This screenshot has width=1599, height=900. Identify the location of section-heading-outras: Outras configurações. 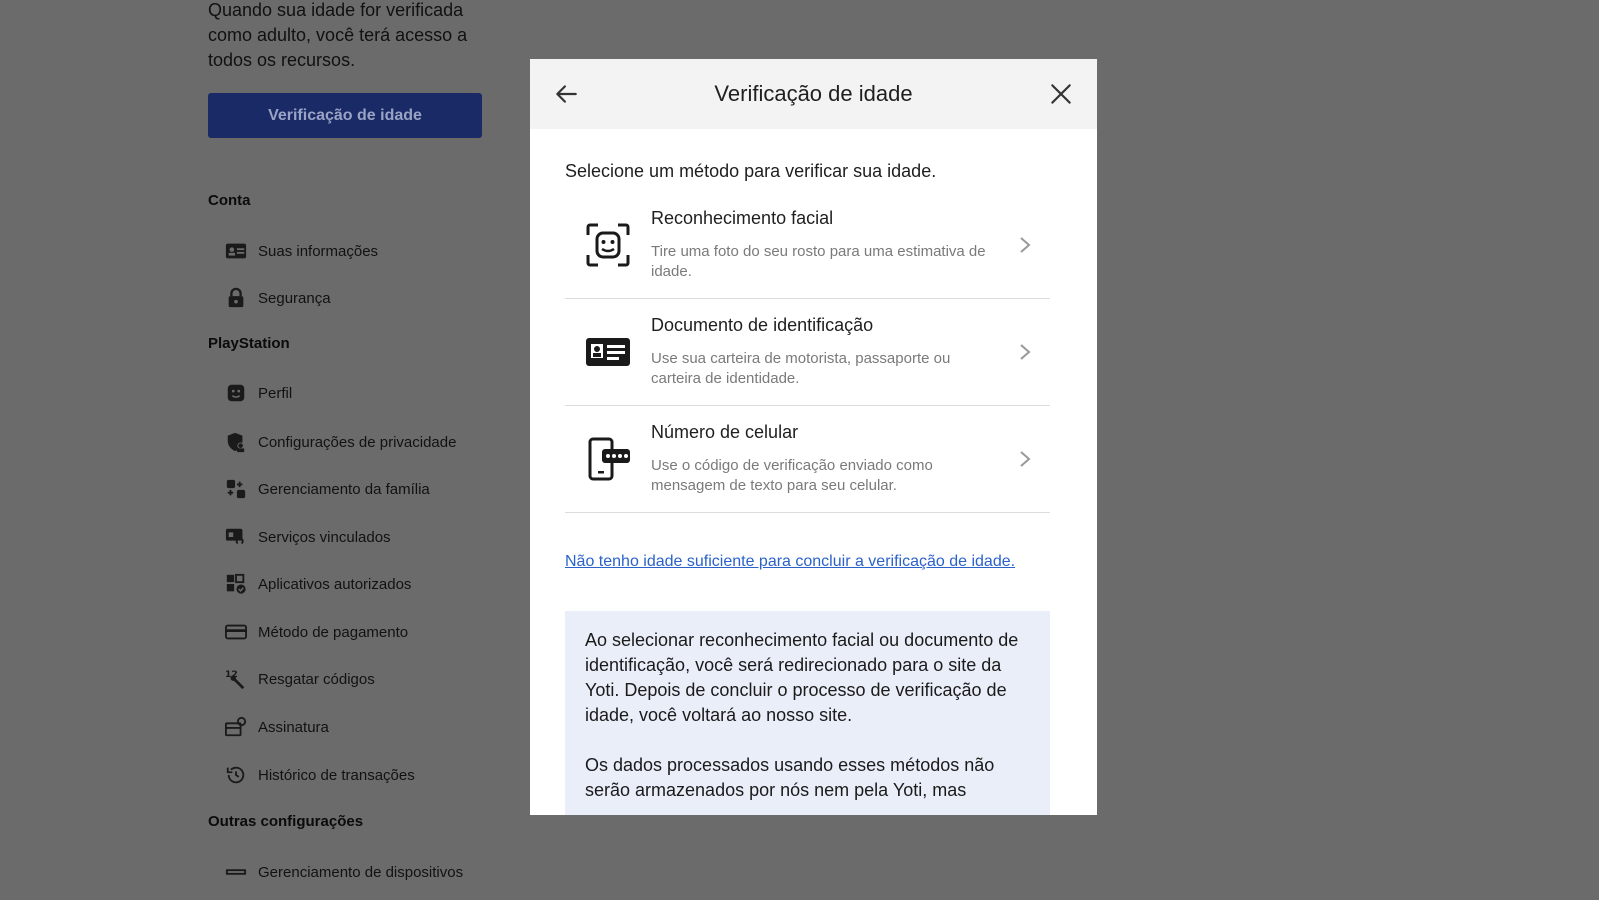
(286, 821).